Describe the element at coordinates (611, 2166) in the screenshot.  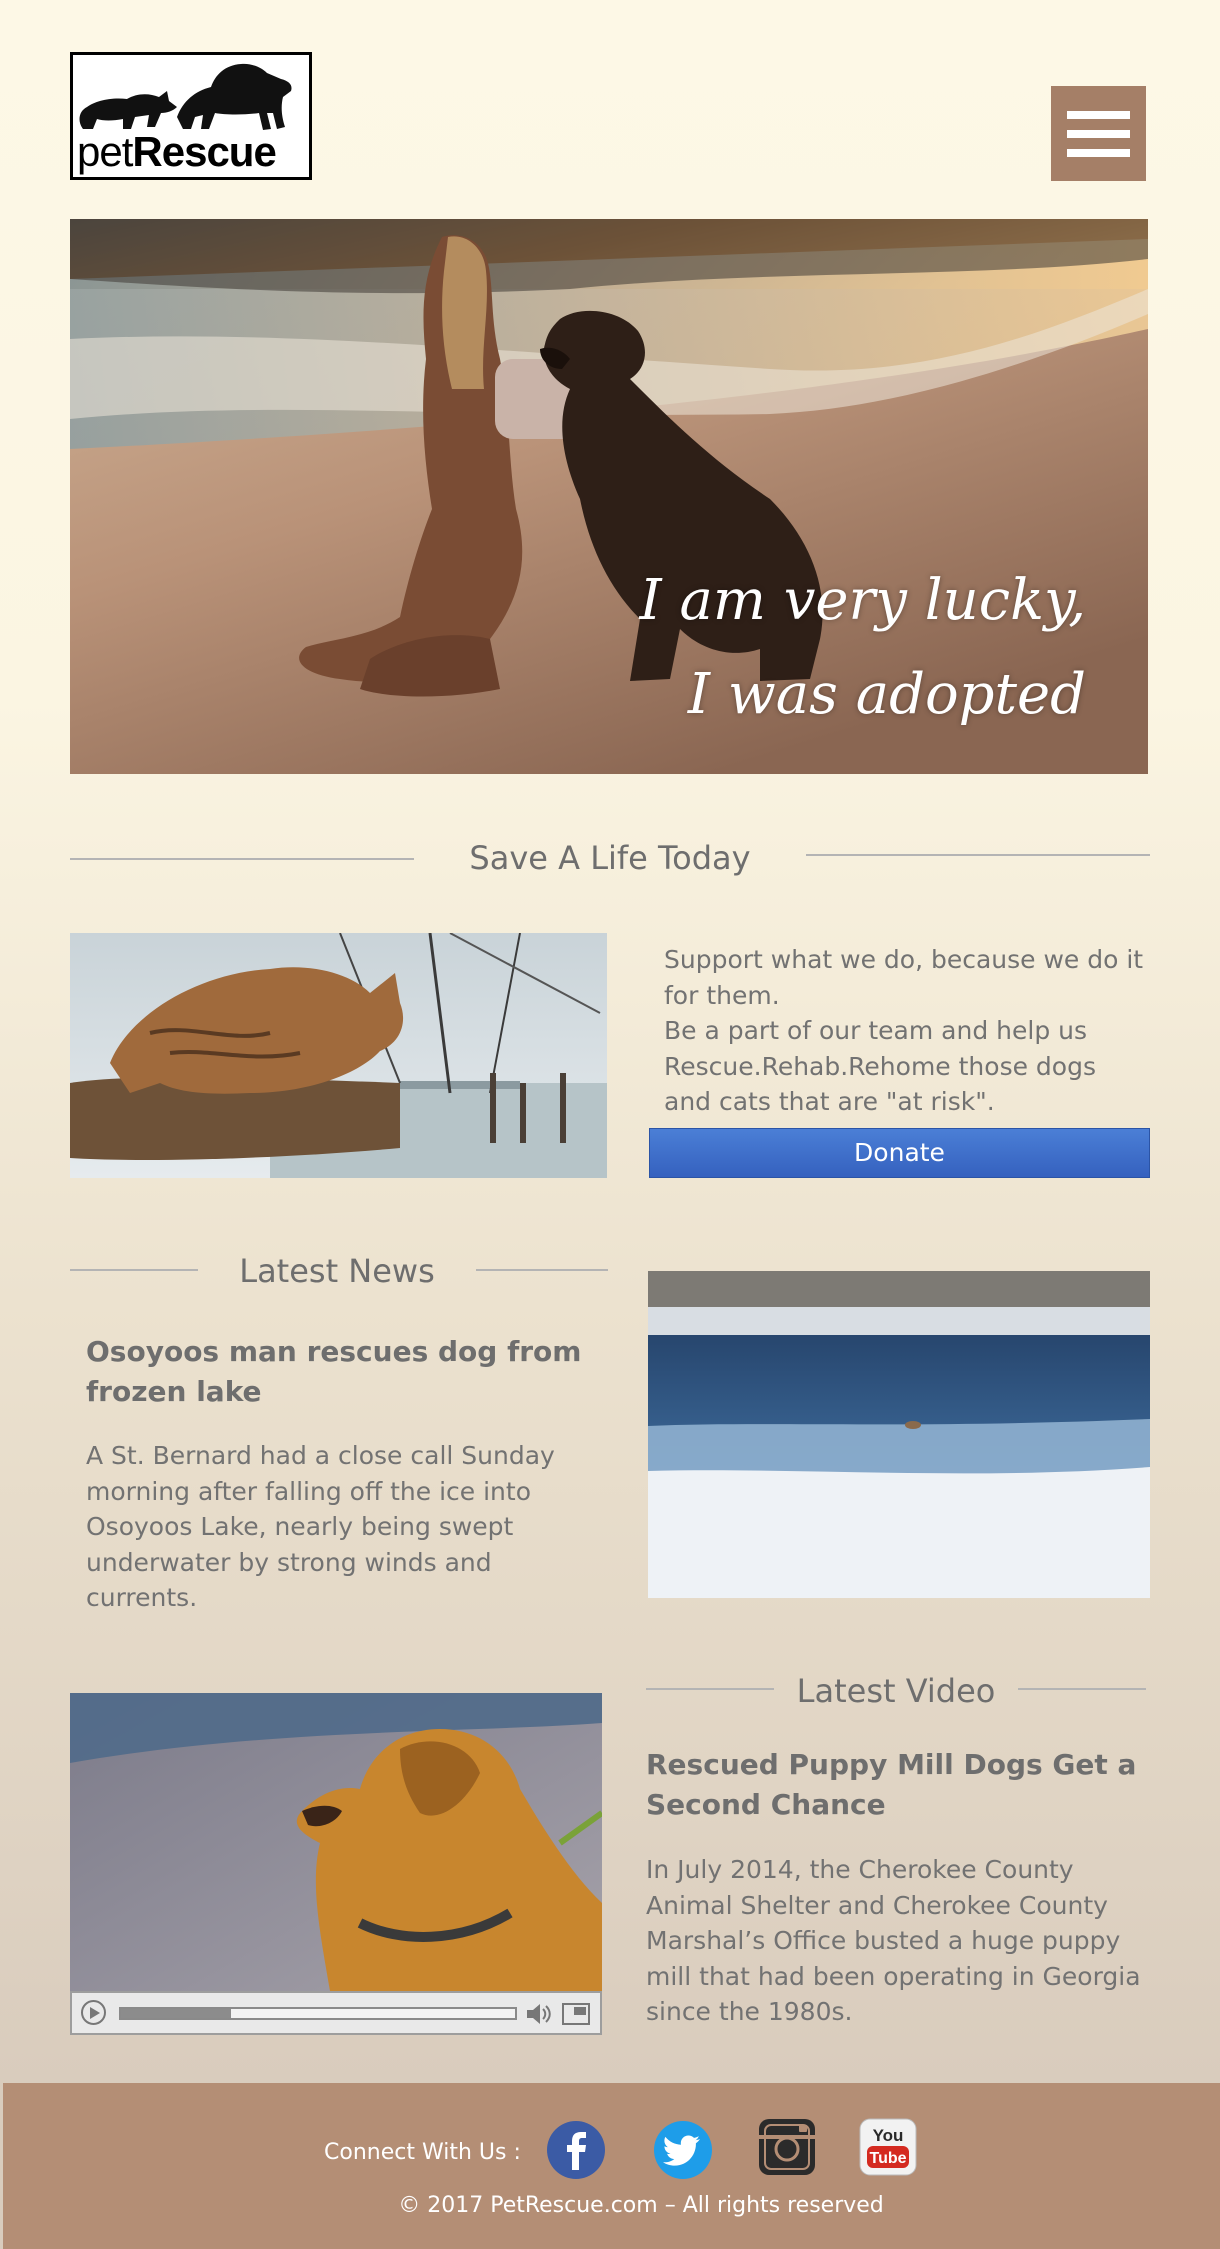
I see `footer` at that location.